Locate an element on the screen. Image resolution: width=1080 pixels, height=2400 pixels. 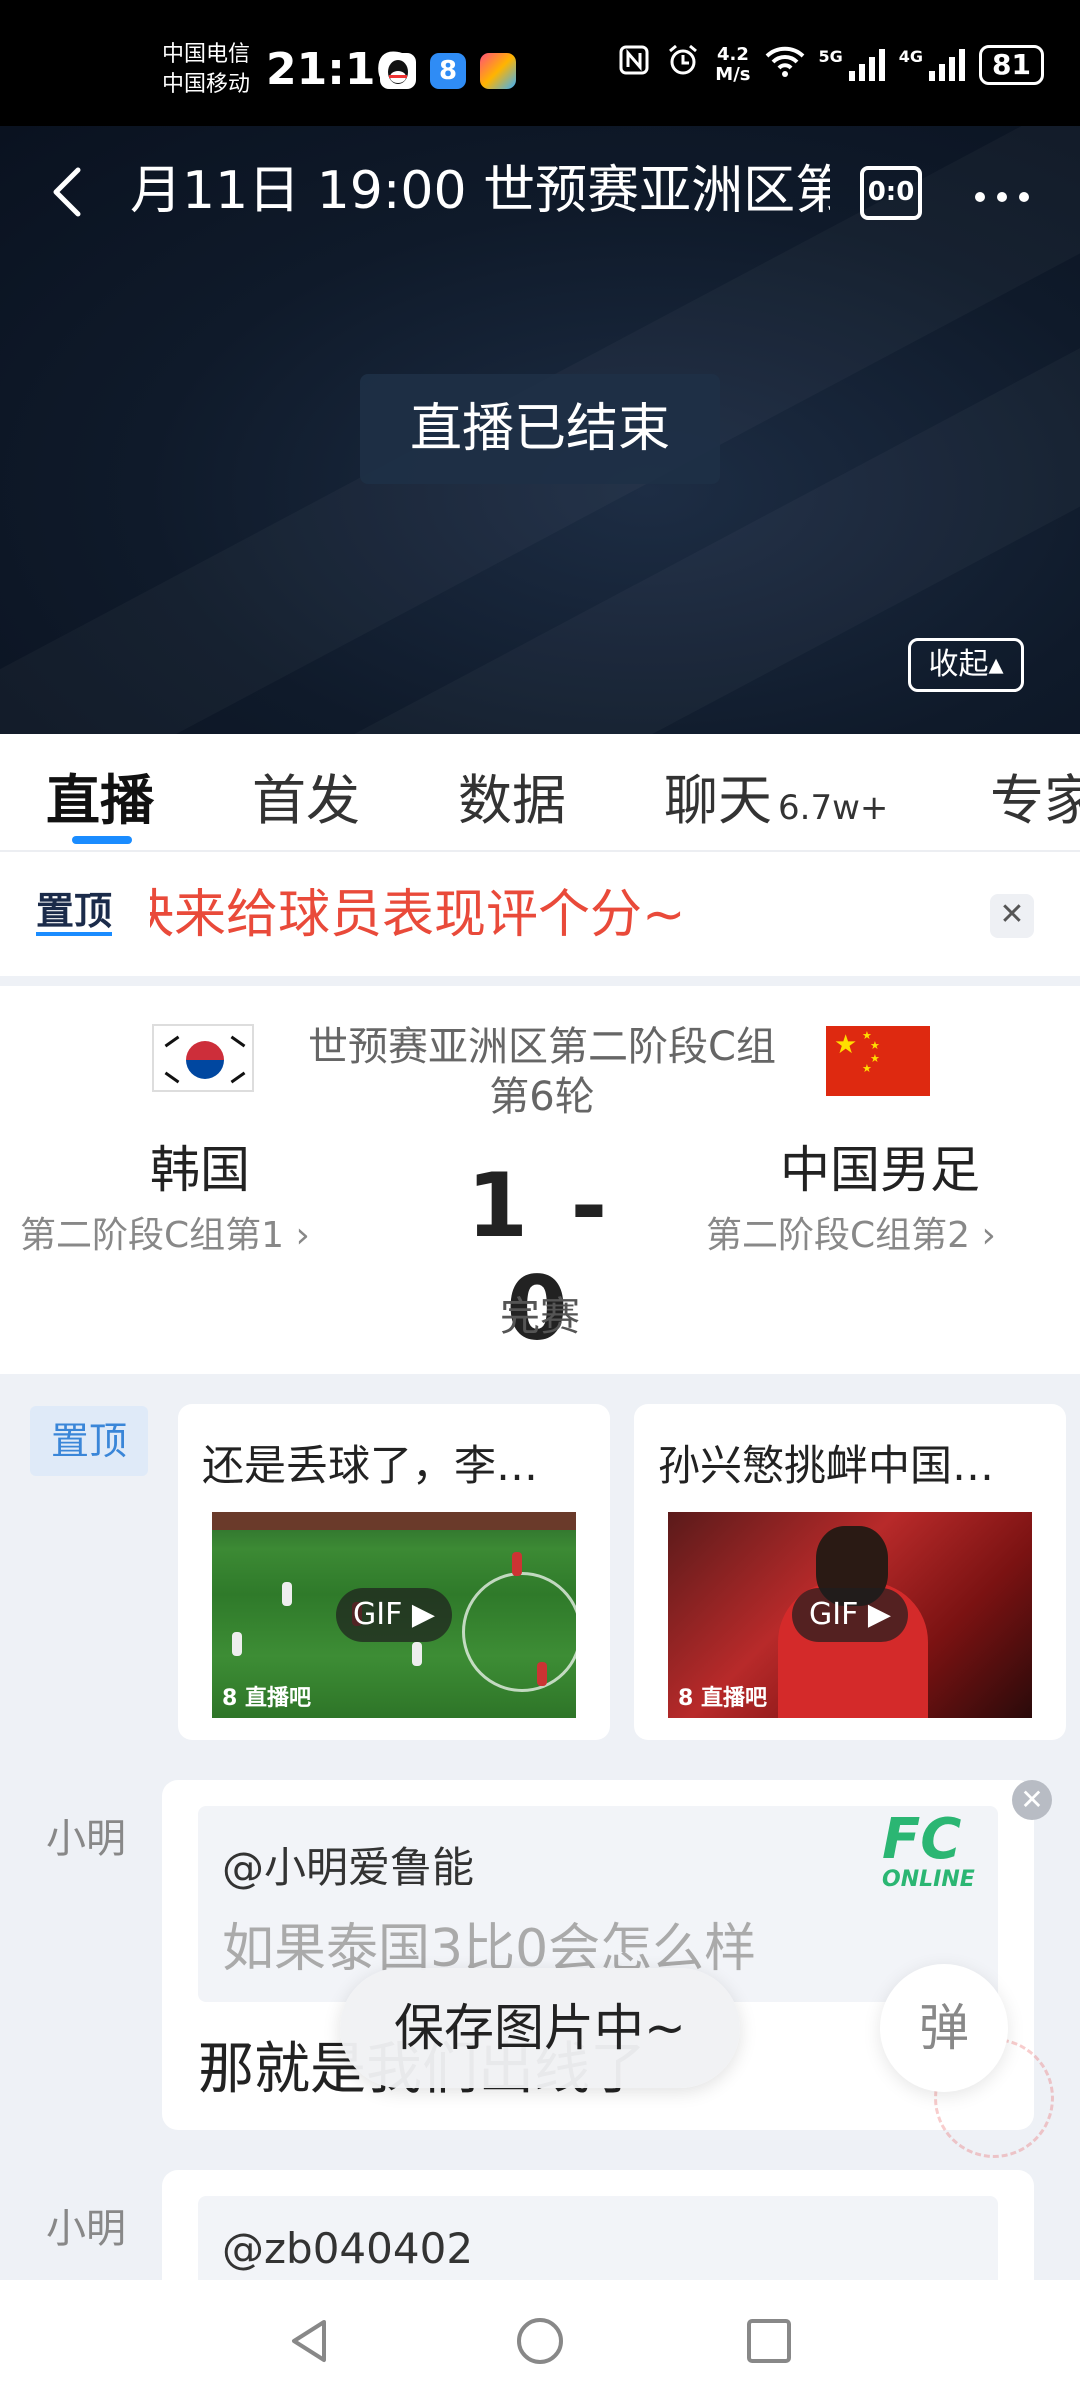
app-notification-icon is located at coordinates (498, 71).